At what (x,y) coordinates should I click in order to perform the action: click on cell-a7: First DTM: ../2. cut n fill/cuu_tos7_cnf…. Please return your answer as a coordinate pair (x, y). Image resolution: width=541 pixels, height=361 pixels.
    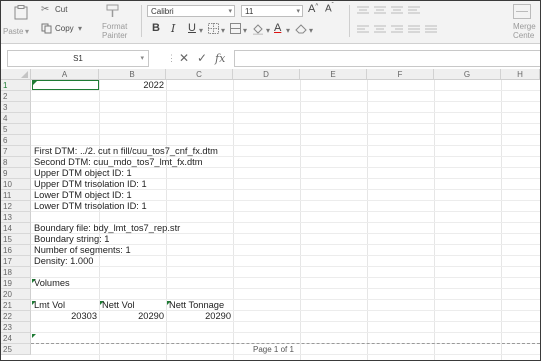
    Looking at the image, I should click on (126, 151).